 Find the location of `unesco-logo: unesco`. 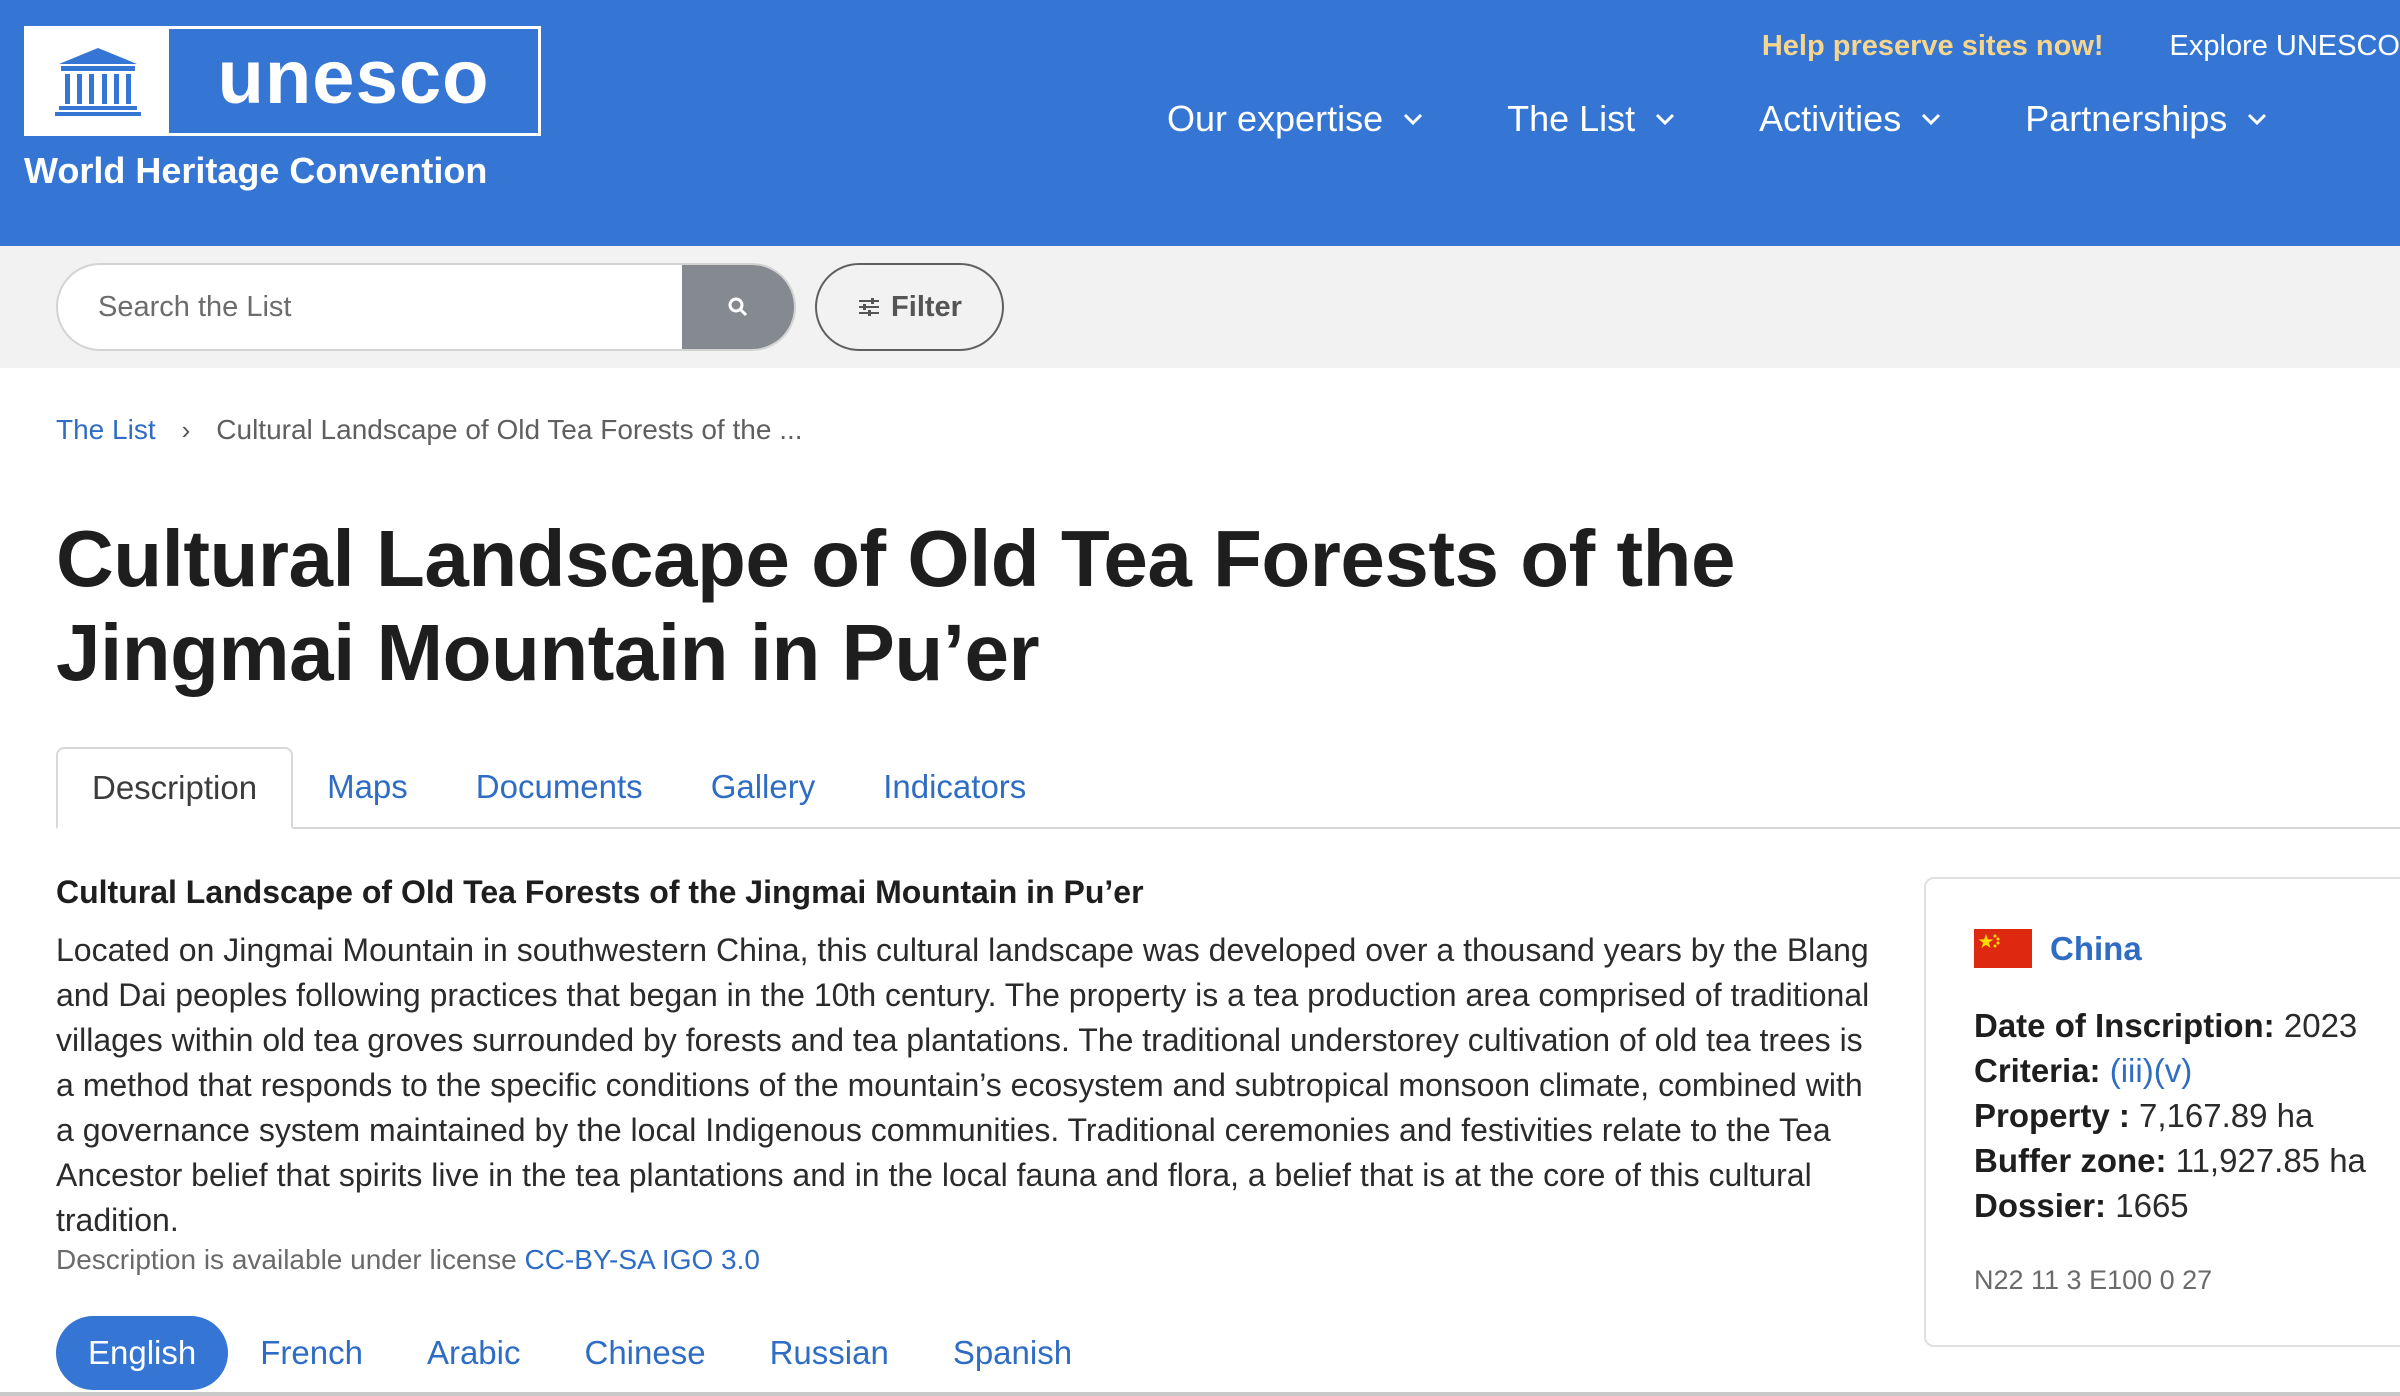

unesco-logo: unesco is located at coordinates (282, 81).